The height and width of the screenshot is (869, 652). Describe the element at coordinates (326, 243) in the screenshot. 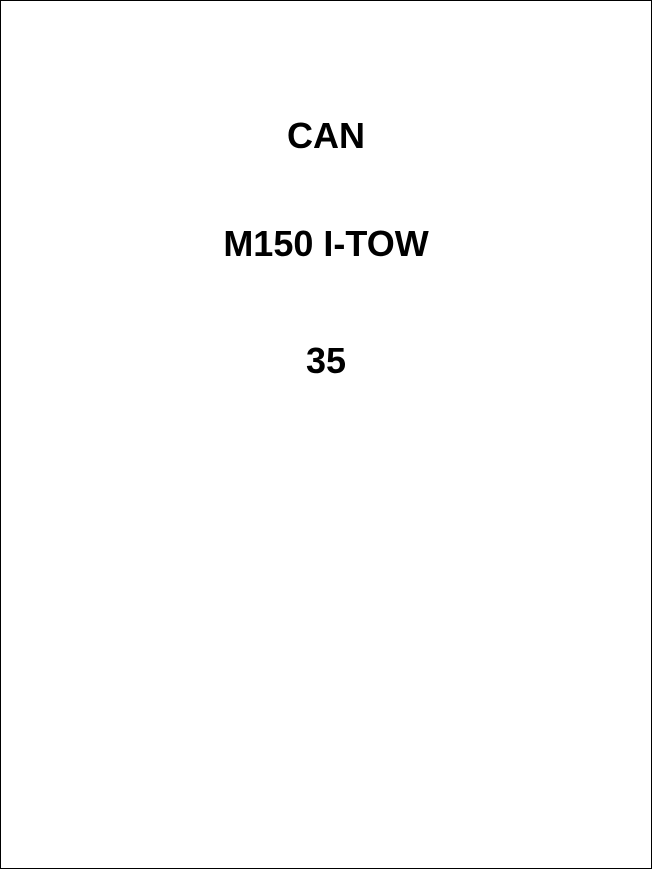

I see `title-vehicle: M150 I-TOW` at that location.